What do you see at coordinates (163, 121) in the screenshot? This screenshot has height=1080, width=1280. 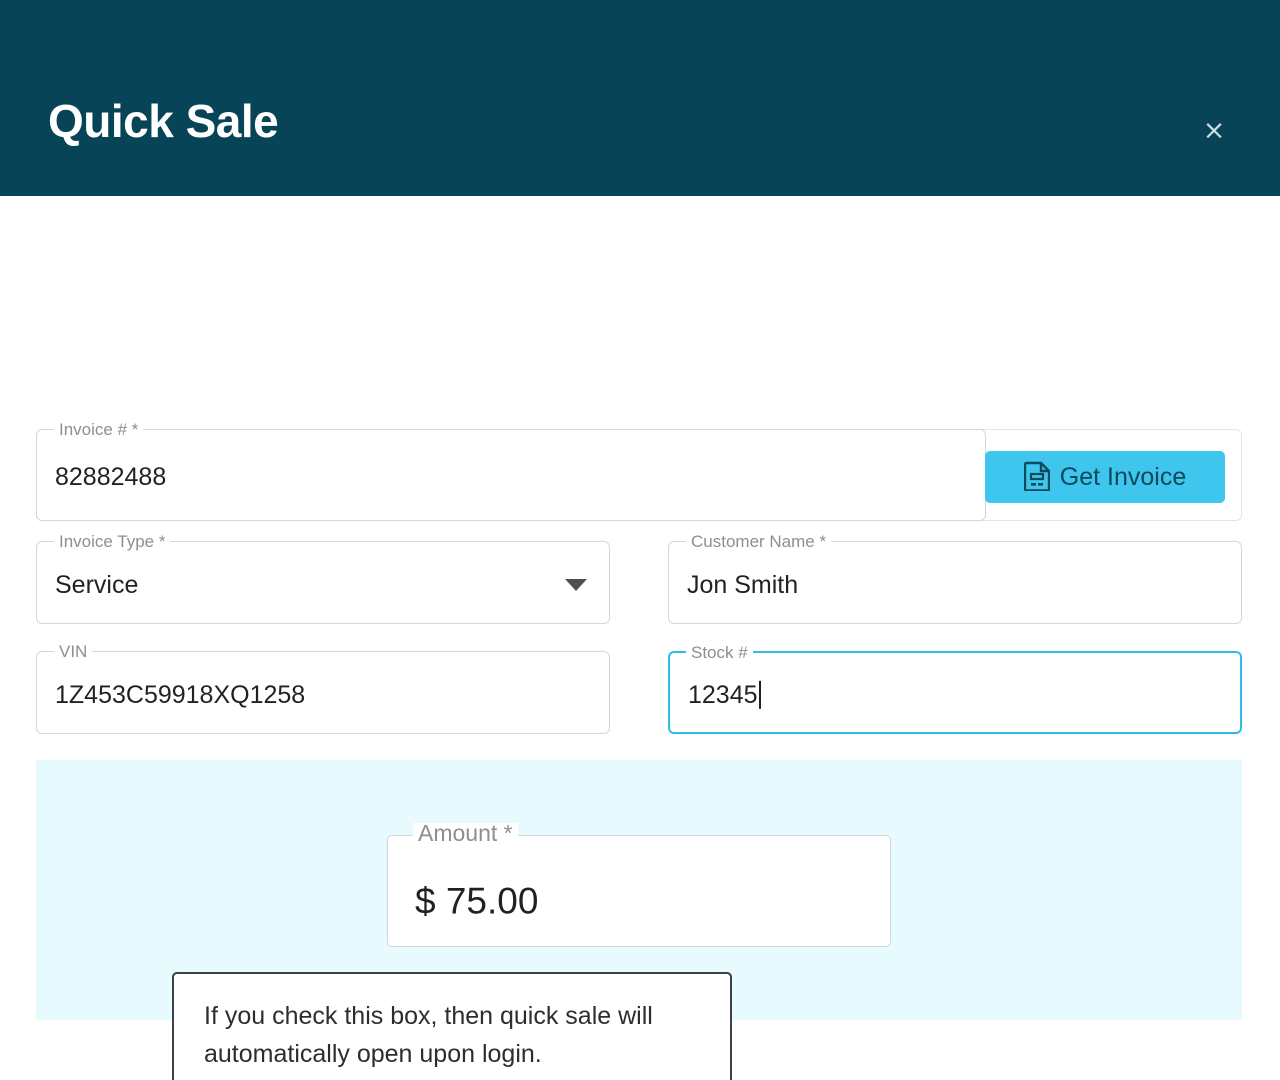 I see `page-title: Quick Sale` at bounding box center [163, 121].